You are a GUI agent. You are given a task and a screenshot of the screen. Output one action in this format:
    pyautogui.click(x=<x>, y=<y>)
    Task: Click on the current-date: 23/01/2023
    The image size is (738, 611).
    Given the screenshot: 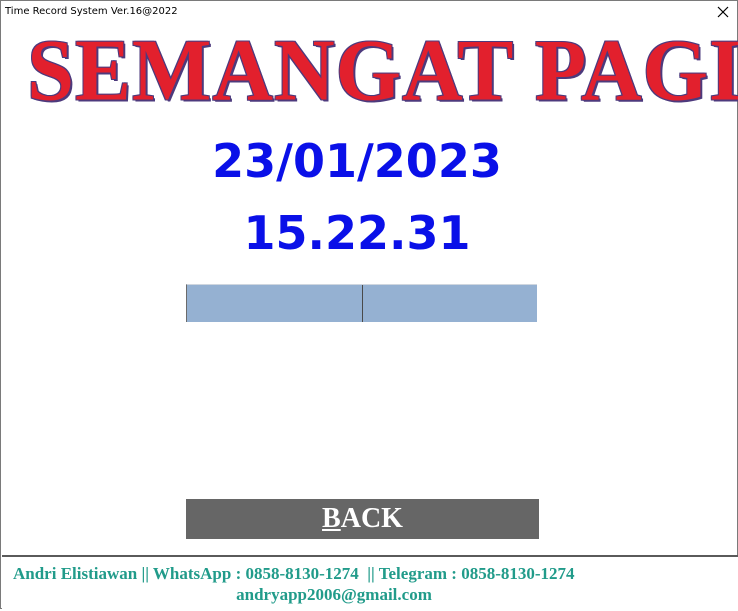 What is the action you would take?
    pyautogui.click(x=357, y=161)
    